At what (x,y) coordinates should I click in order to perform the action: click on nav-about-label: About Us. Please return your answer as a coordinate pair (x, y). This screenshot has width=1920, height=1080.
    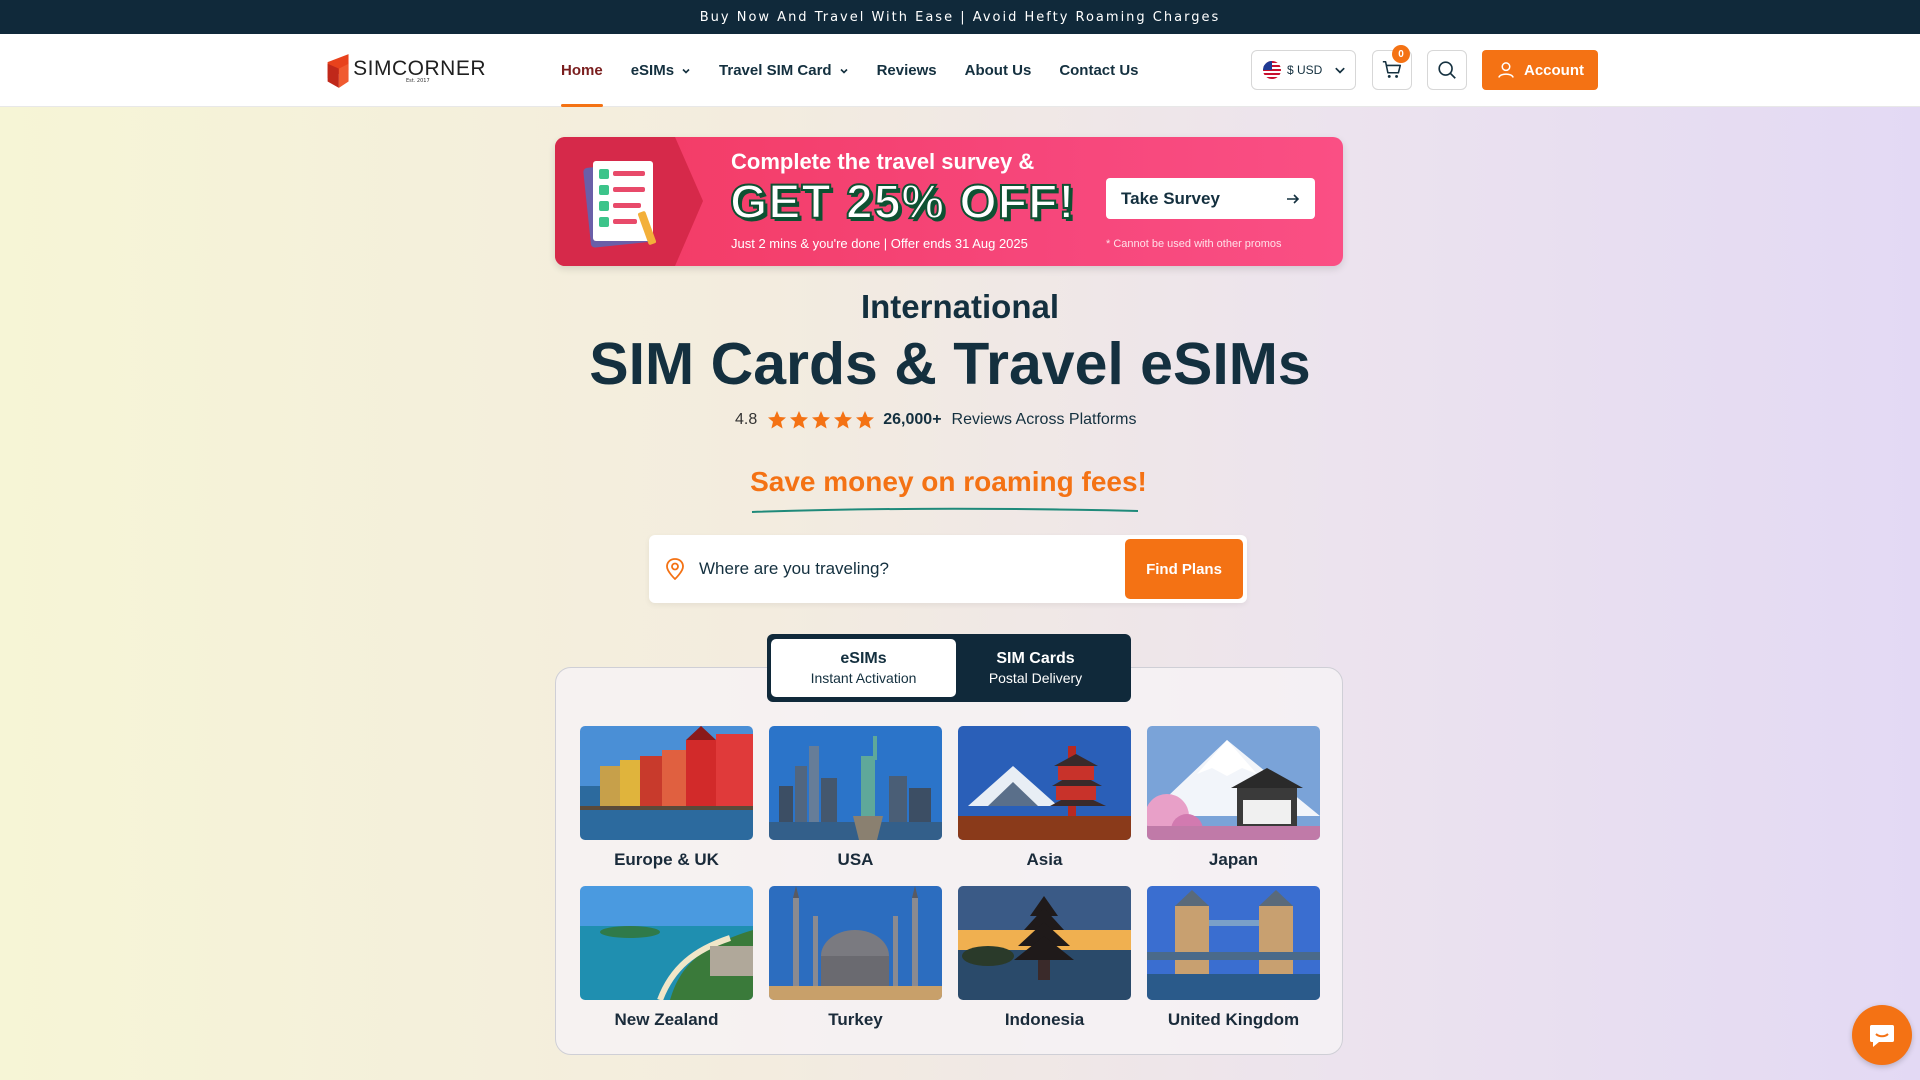
    Looking at the image, I should click on (998, 70).